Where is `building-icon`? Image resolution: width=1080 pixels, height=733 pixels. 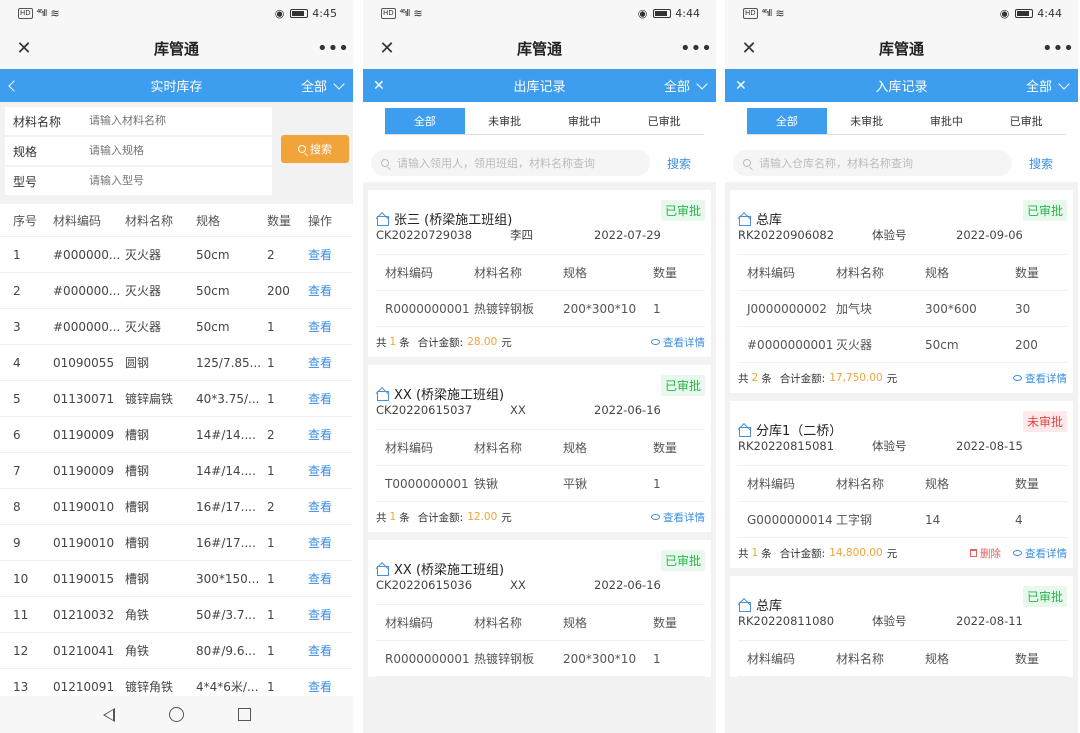 building-icon is located at coordinates (745, 430).